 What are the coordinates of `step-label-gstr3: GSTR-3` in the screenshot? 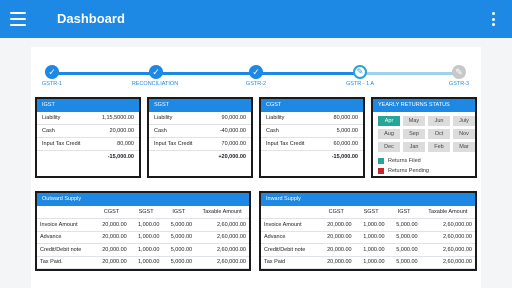 It's located at (459, 84).